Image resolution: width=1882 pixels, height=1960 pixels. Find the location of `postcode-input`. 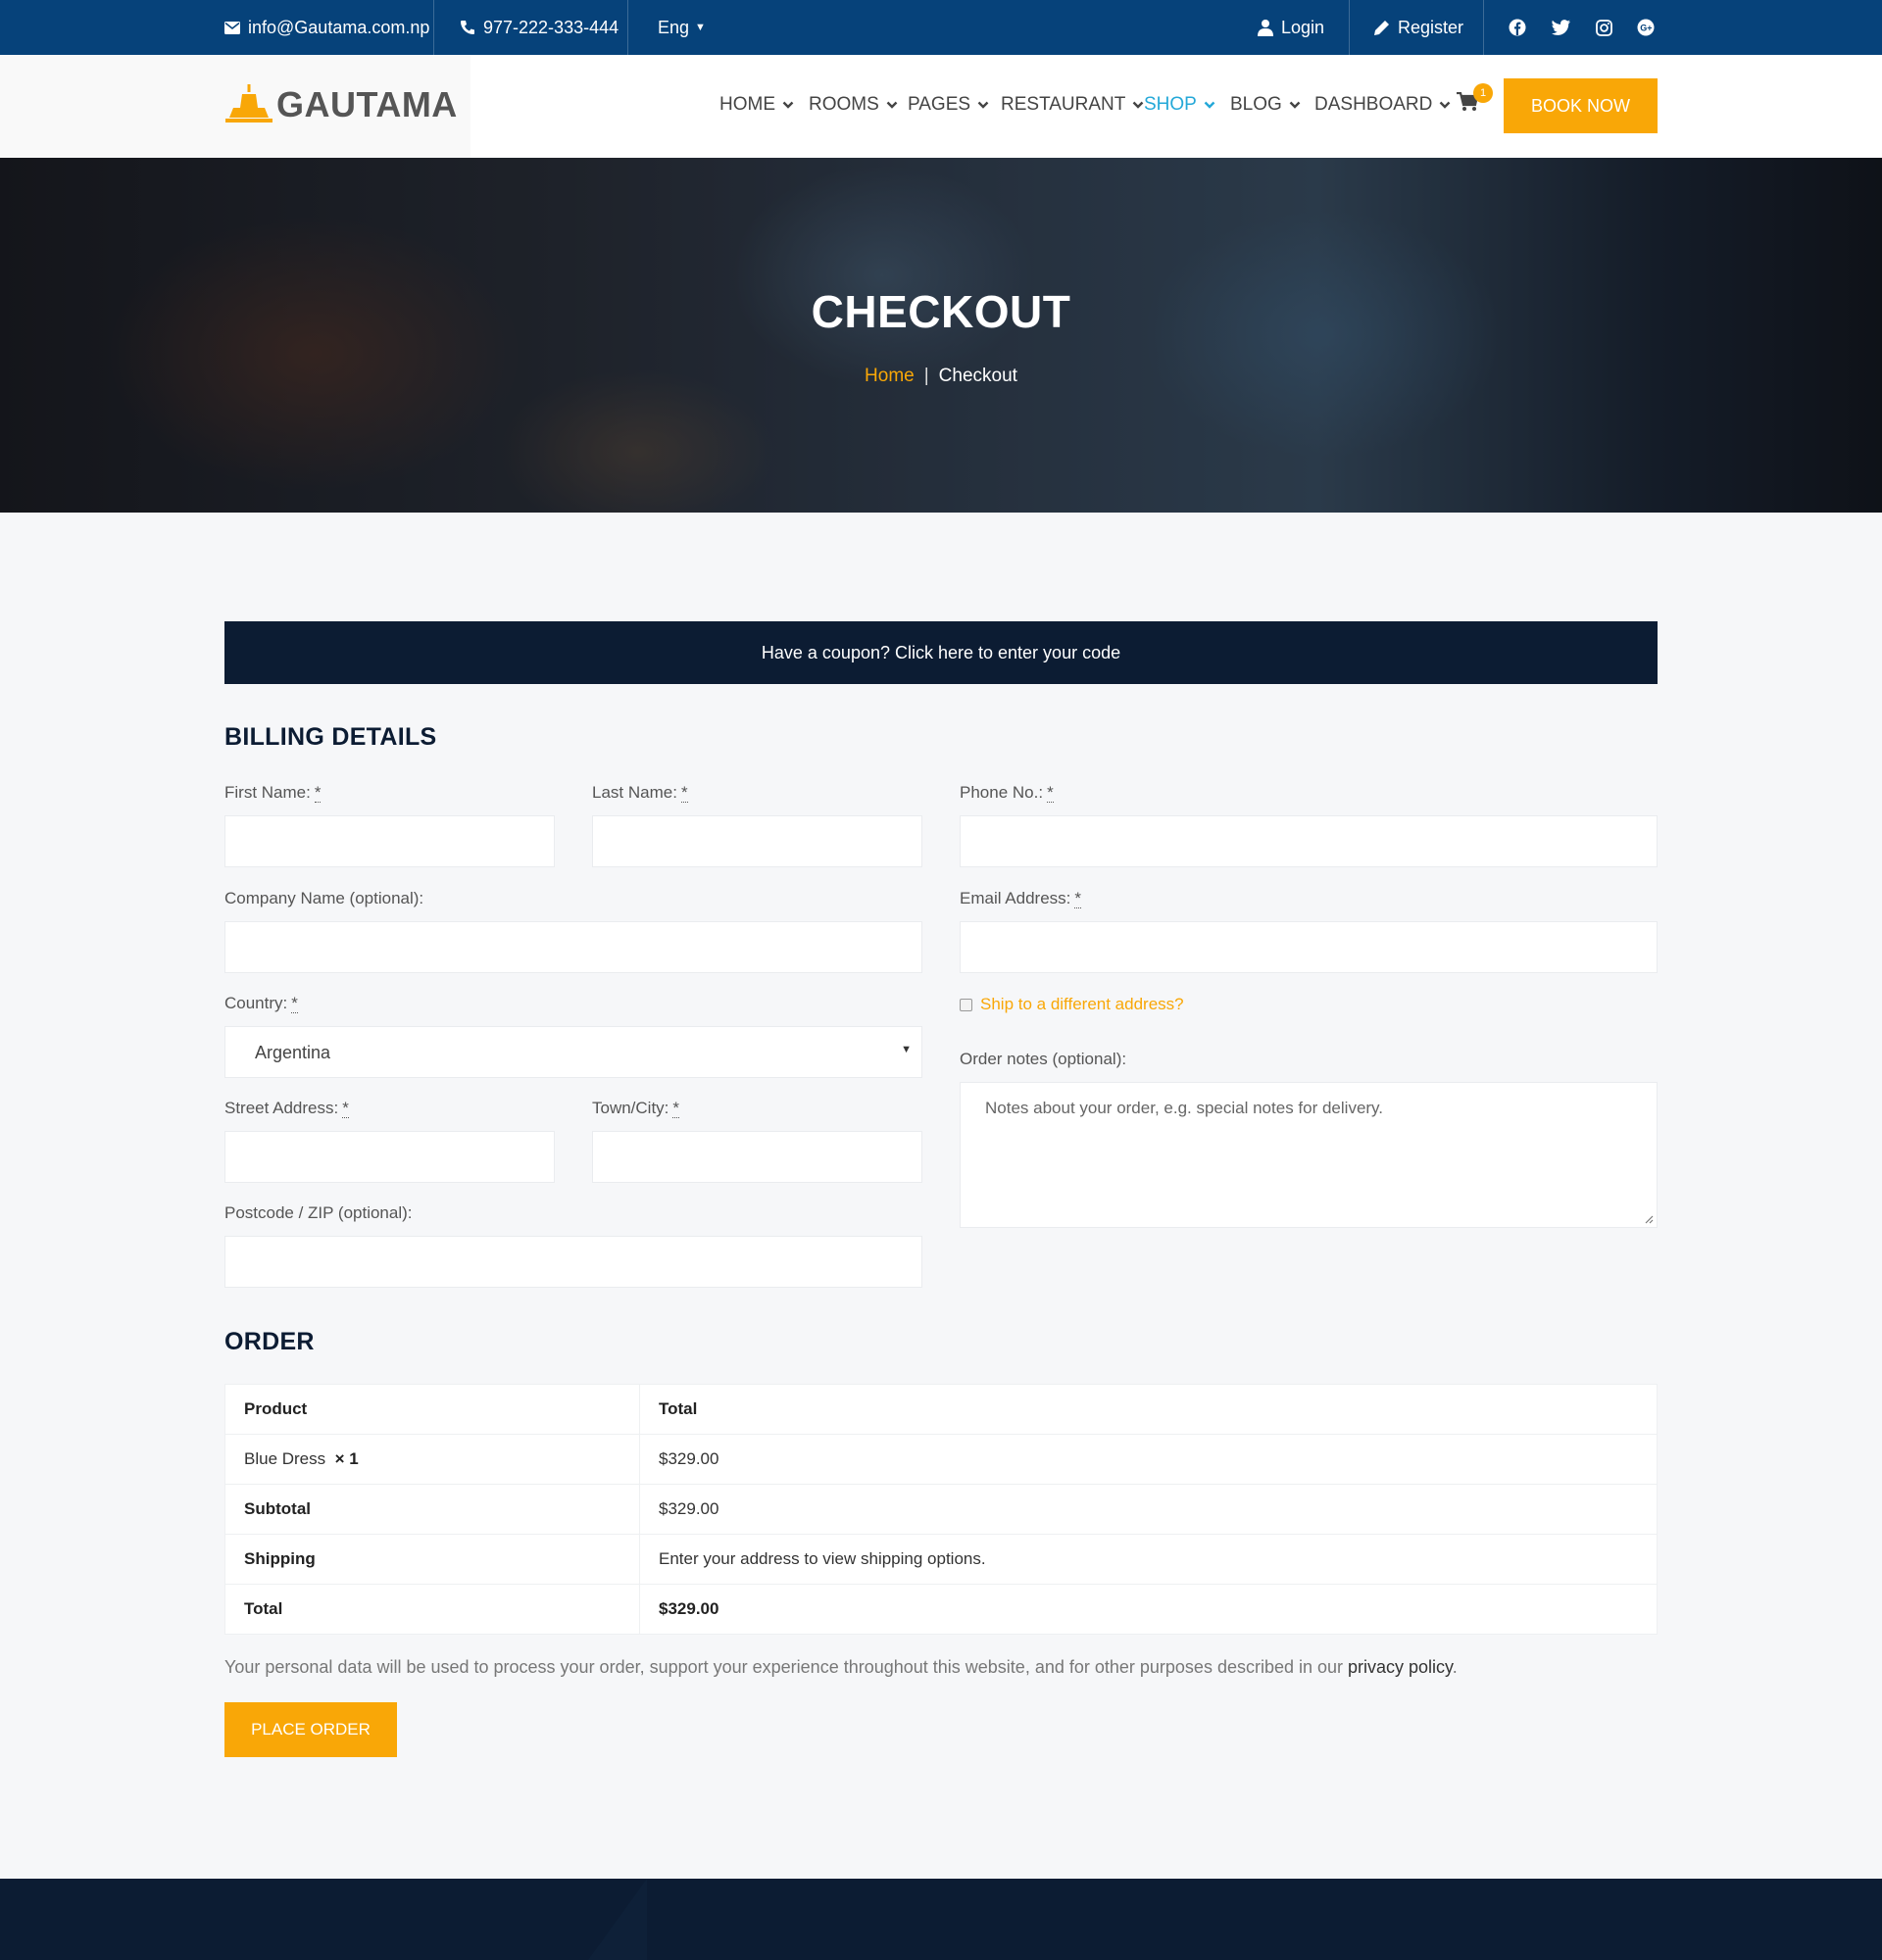

postcode-input is located at coordinates (573, 1262).